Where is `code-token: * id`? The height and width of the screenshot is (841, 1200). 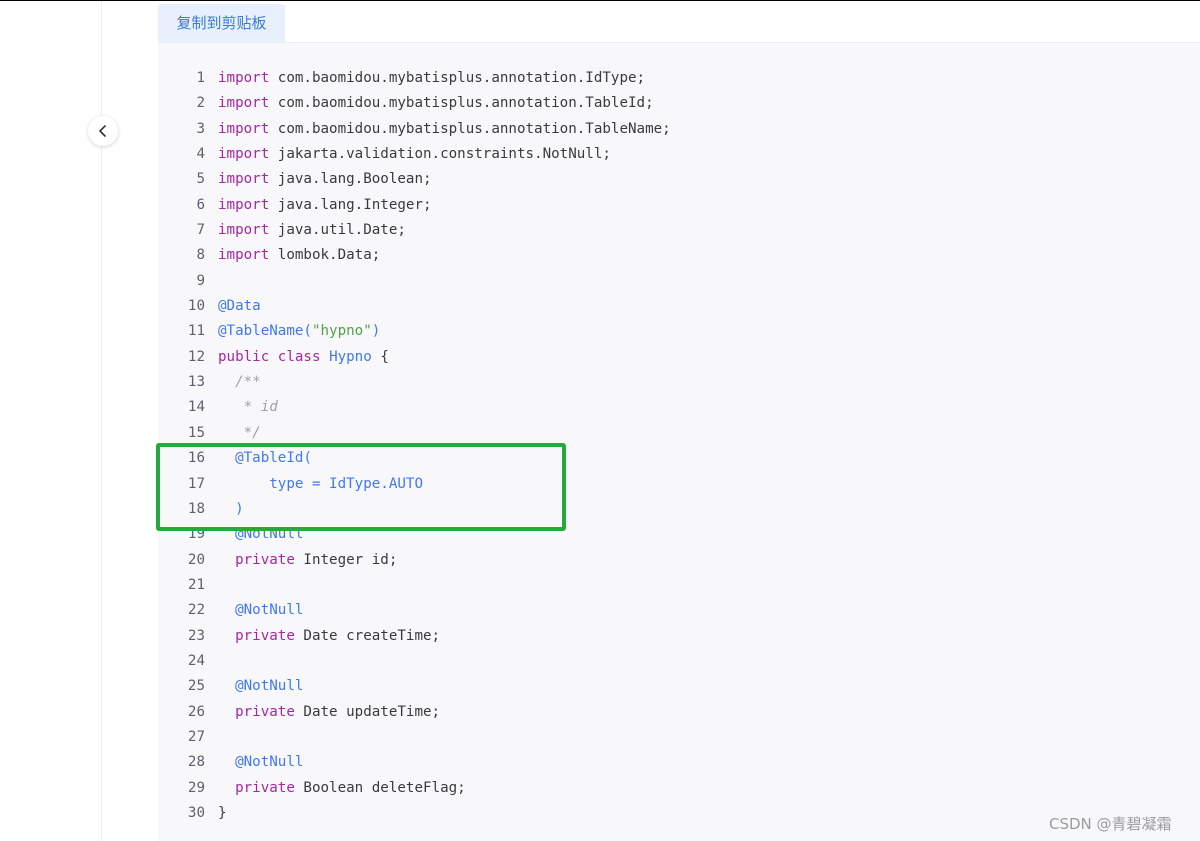 code-token: * id is located at coordinates (248, 407).